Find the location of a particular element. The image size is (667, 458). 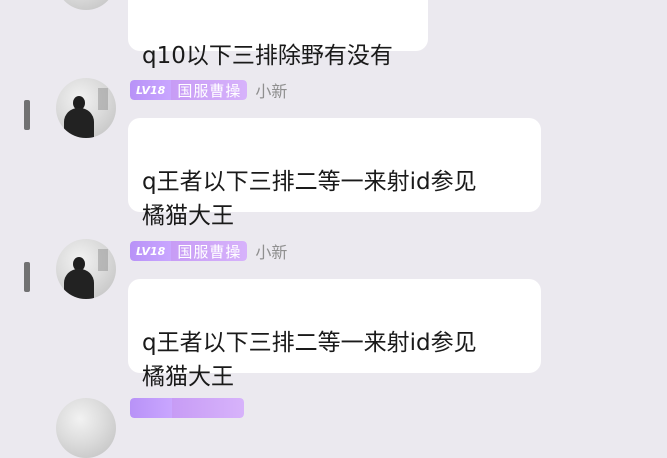

message-text: q10以下三排除野有没有 is located at coordinates (267, 56).